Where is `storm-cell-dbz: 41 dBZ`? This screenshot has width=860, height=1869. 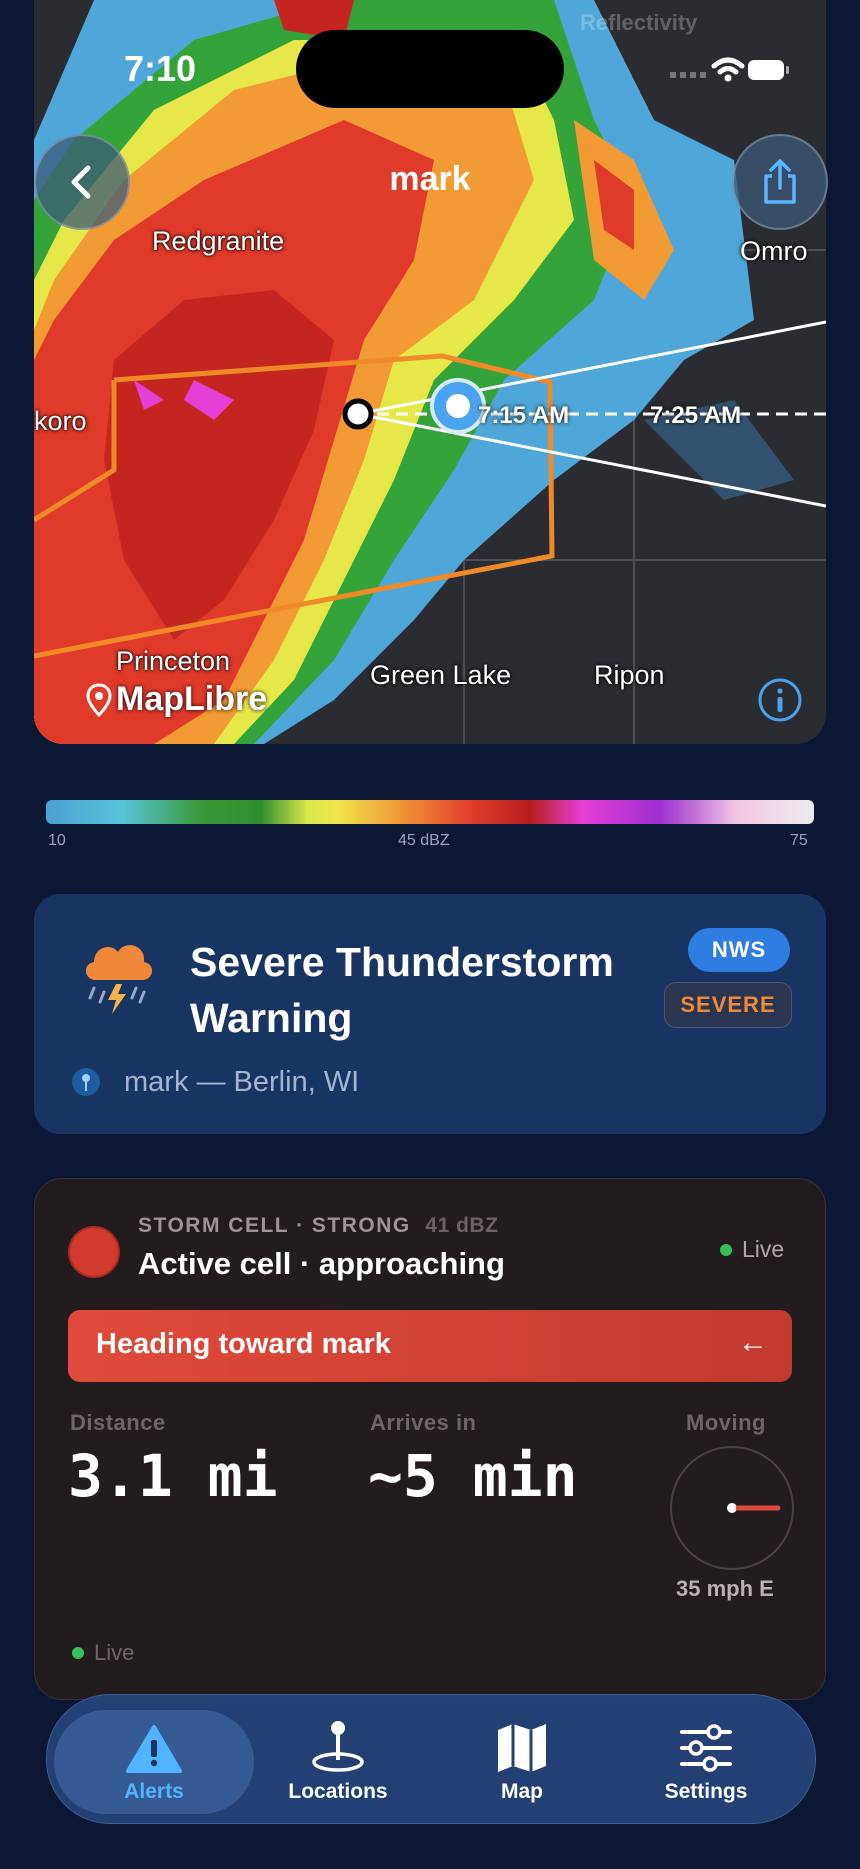
storm-cell-dbz: 41 dBZ is located at coordinates (462, 1225).